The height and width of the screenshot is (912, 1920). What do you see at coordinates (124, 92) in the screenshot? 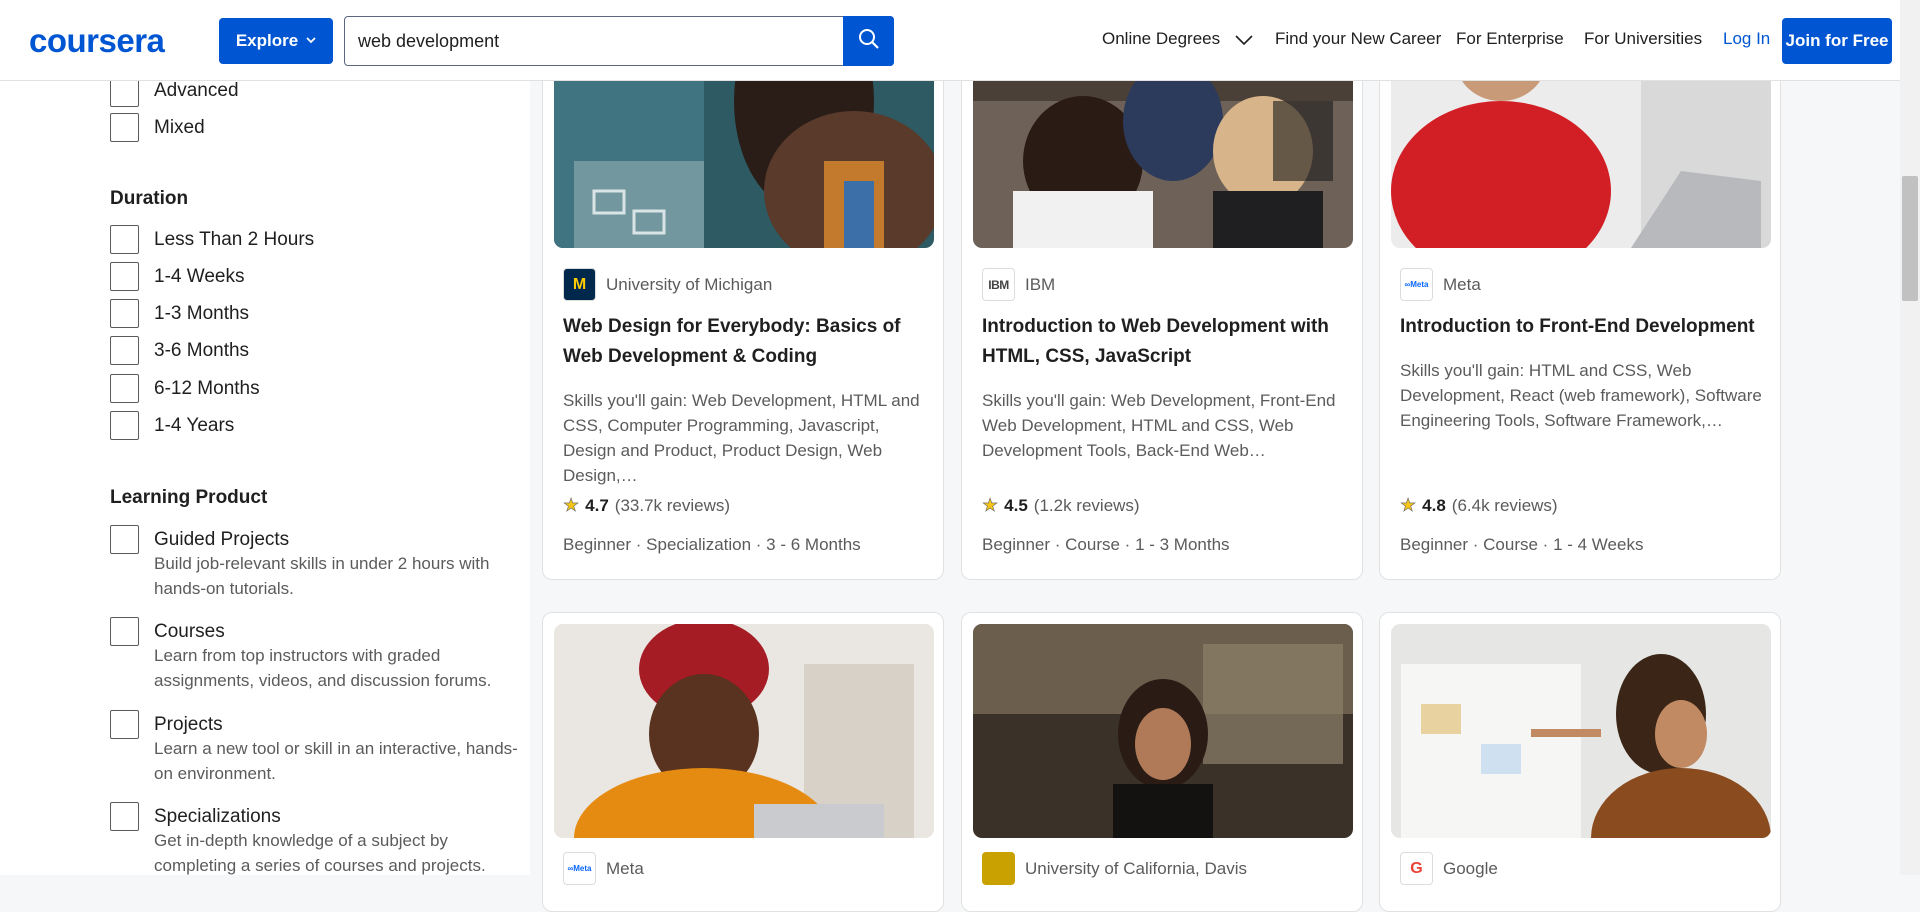
I see `filter-checkbox-advanced` at bounding box center [124, 92].